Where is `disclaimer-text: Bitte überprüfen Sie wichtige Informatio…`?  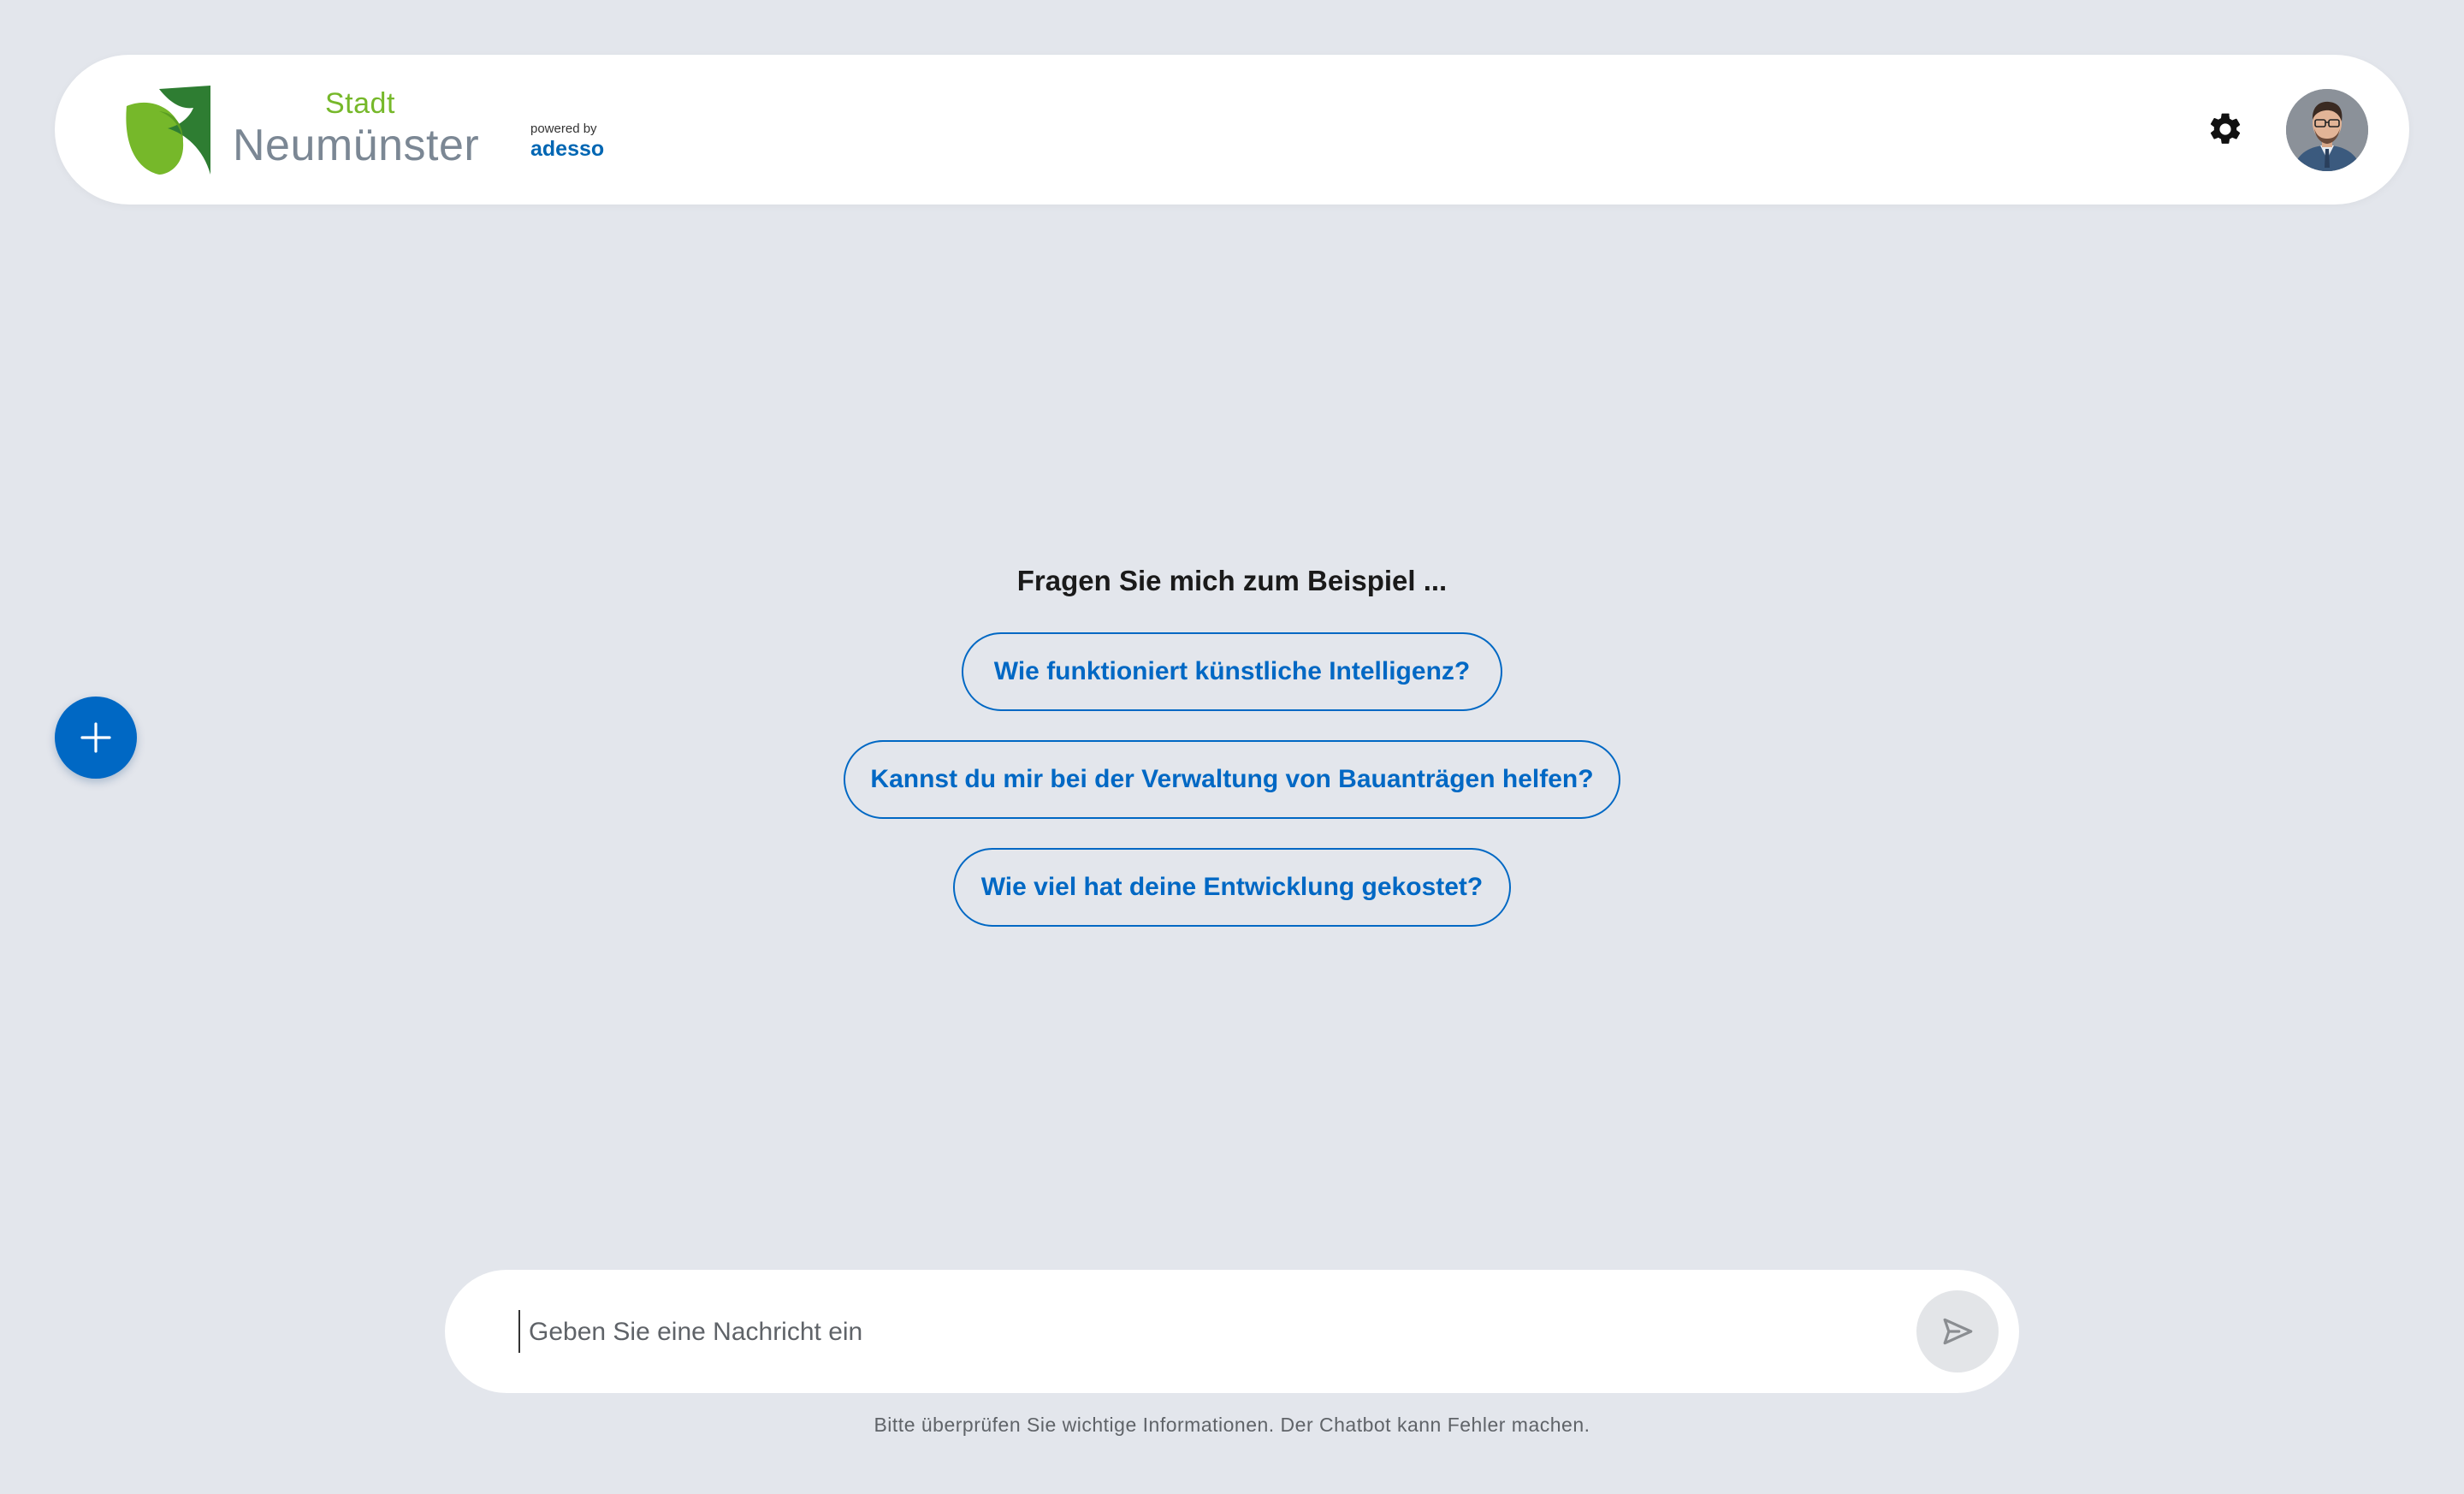 disclaimer-text: Bitte überprüfen Sie wichtige Informatio… is located at coordinates (1232, 1425).